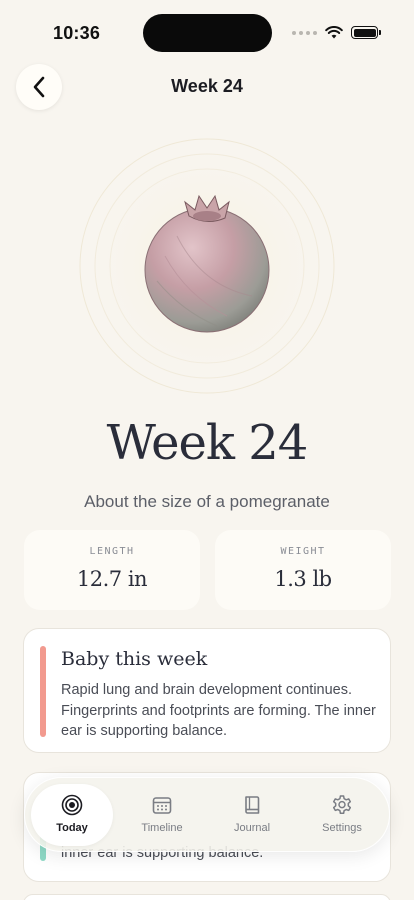 The width and height of the screenshot is (414, 900). Describe the element at coordinates (252, 828) in the screenshot. I see `tab-label: Journal` at that location.